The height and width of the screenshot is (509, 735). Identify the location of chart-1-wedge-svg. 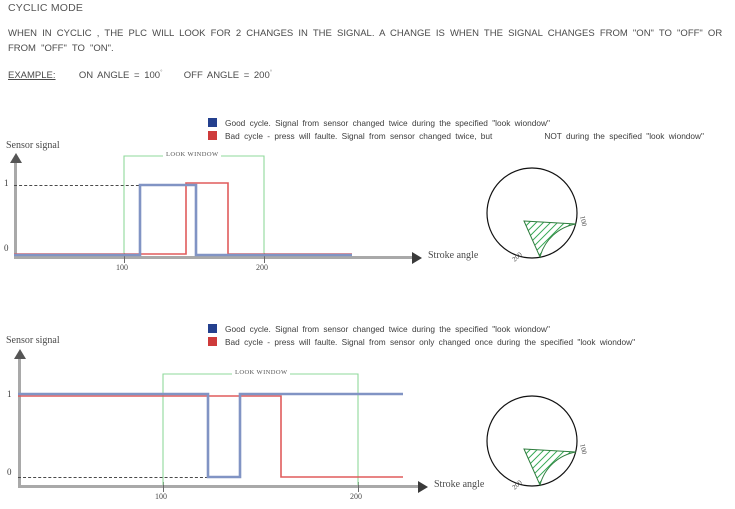
(532, 213).